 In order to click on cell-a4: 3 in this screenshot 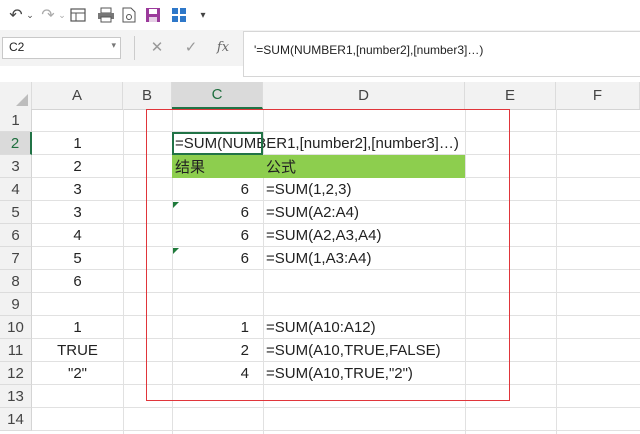, I will do `click(77, 189)`.